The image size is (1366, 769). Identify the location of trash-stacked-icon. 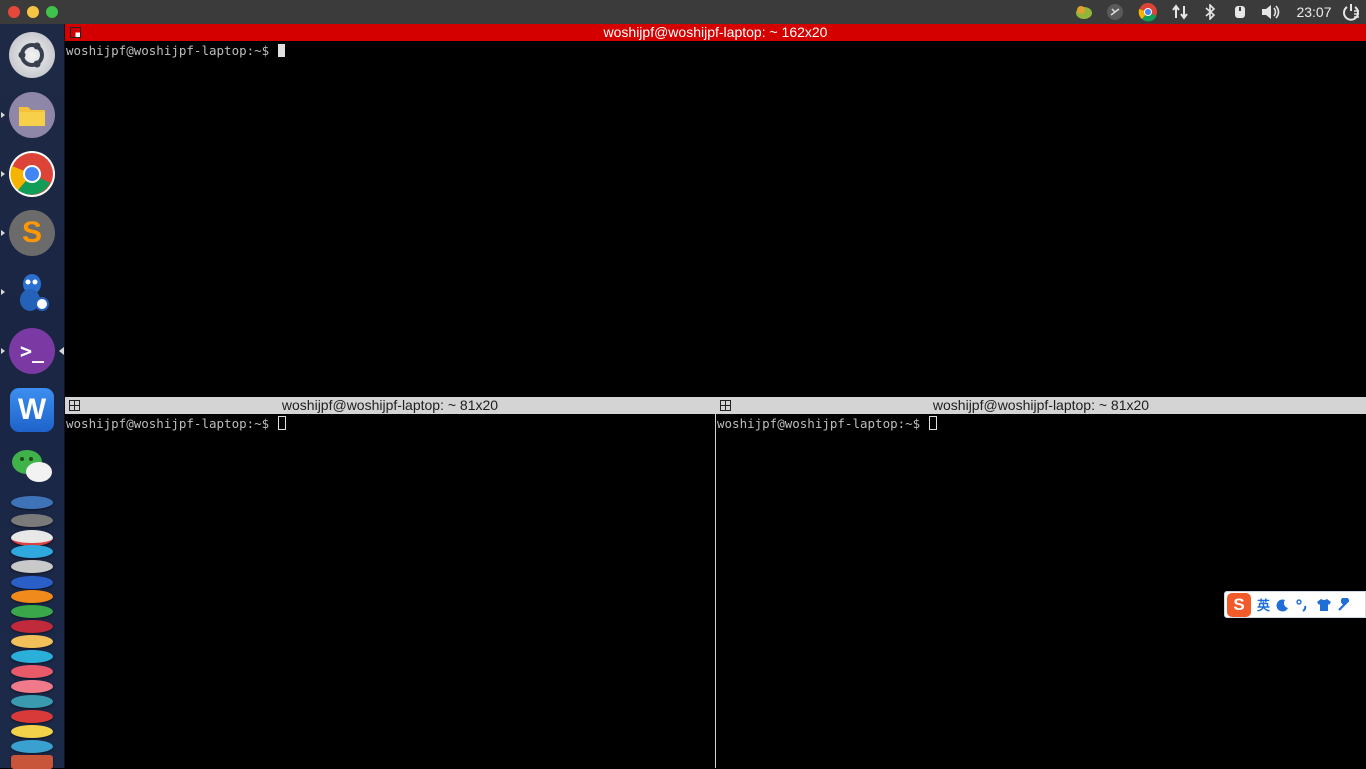
(32, 762).